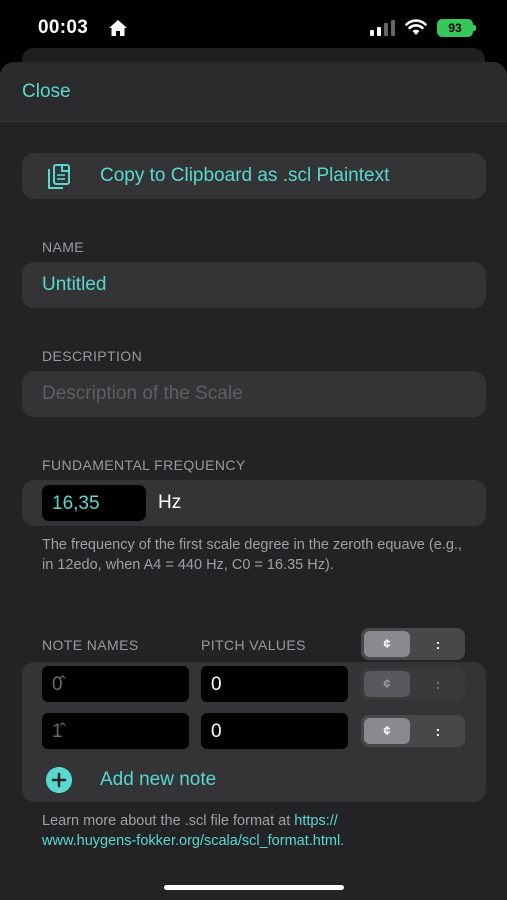  I want to click on footer-suffix: ., so click(342, 841).